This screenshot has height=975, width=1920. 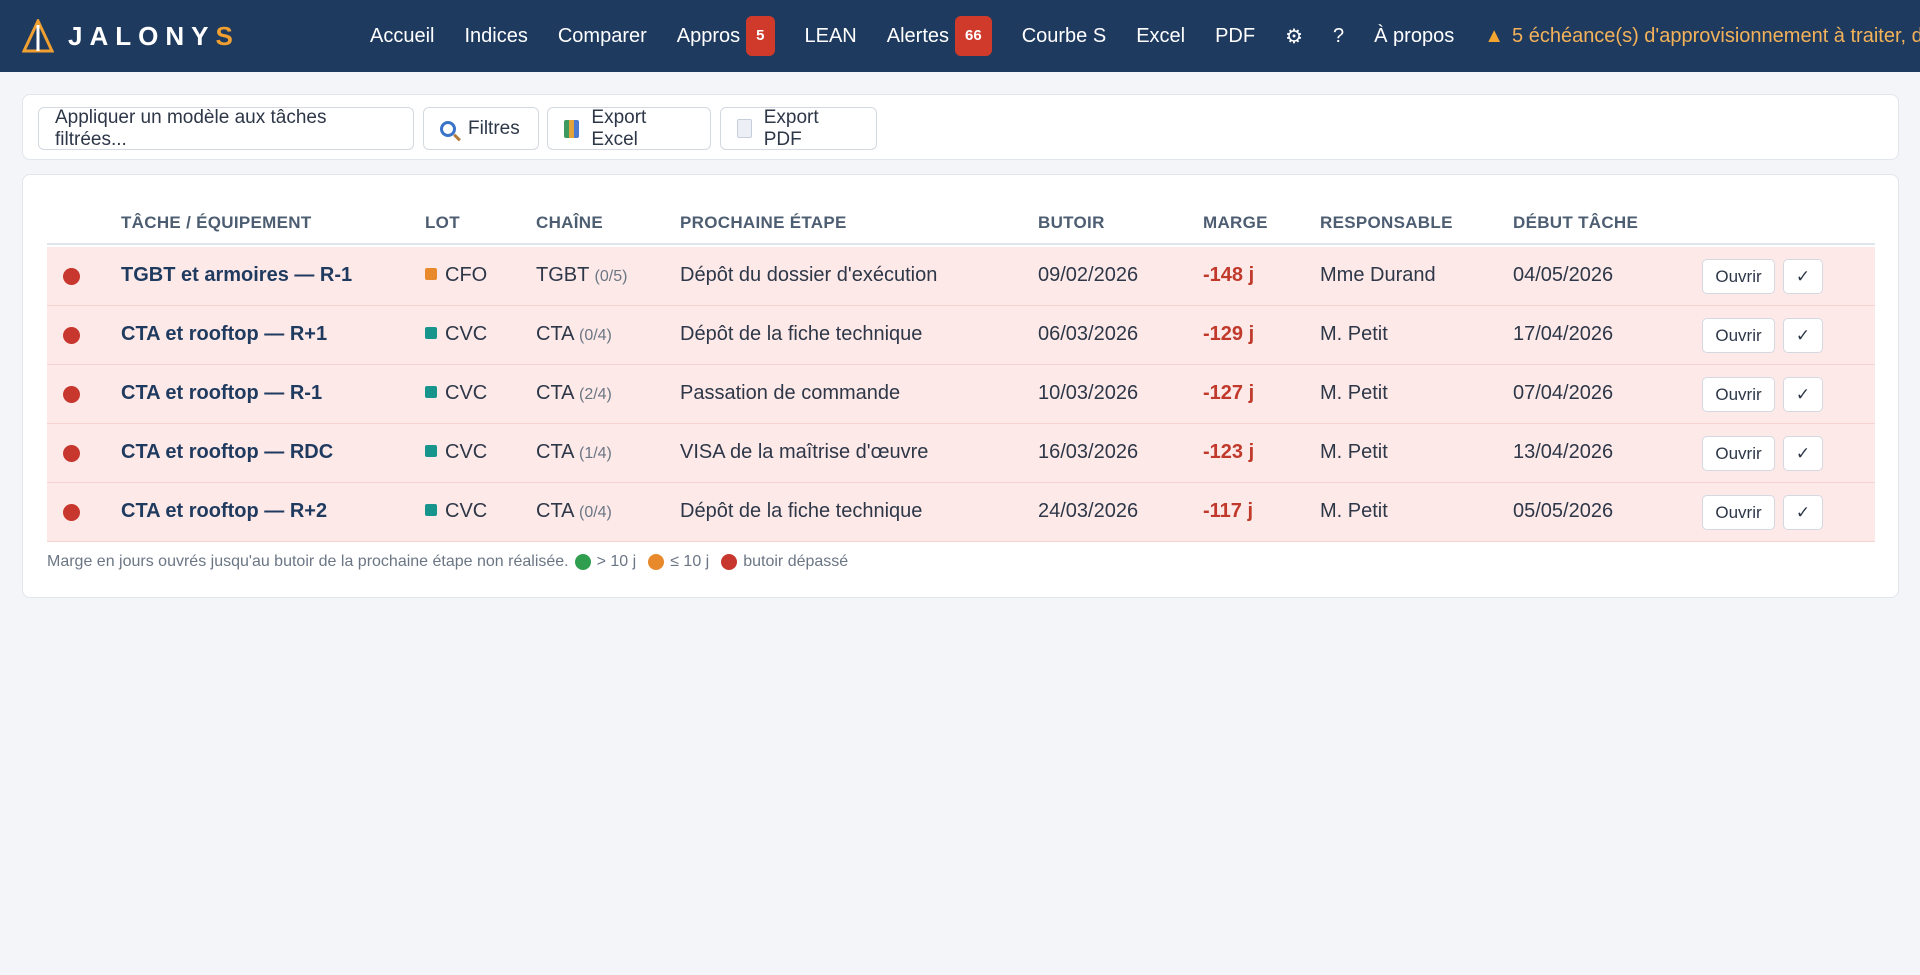 I want to click on filters-button: Filtres, so click(x=481, y=128).